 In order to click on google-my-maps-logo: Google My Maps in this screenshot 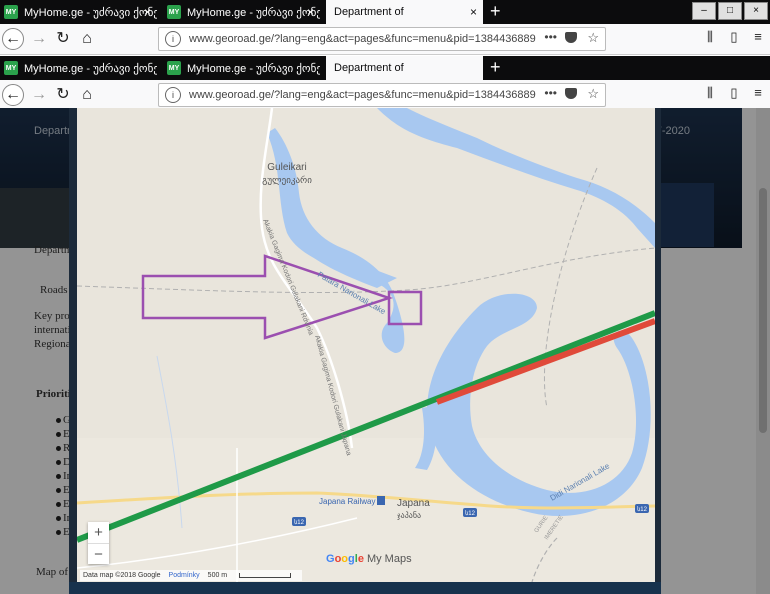, I will do `click(369, 559)`.